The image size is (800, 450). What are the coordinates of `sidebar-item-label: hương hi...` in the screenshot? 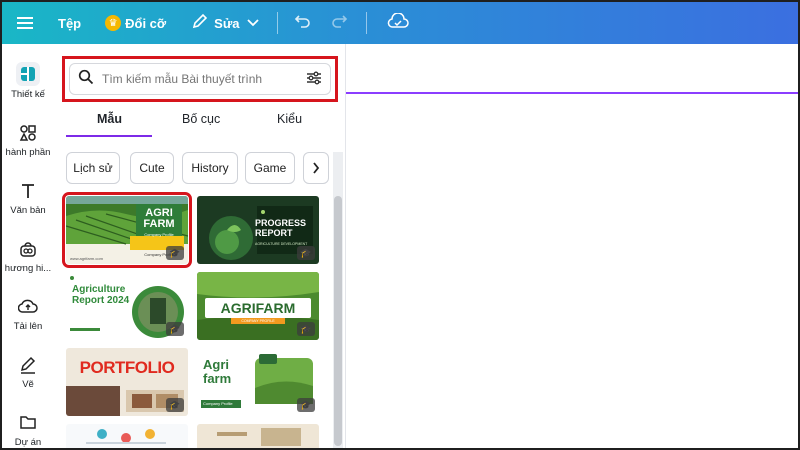 It's located at (28, 268).